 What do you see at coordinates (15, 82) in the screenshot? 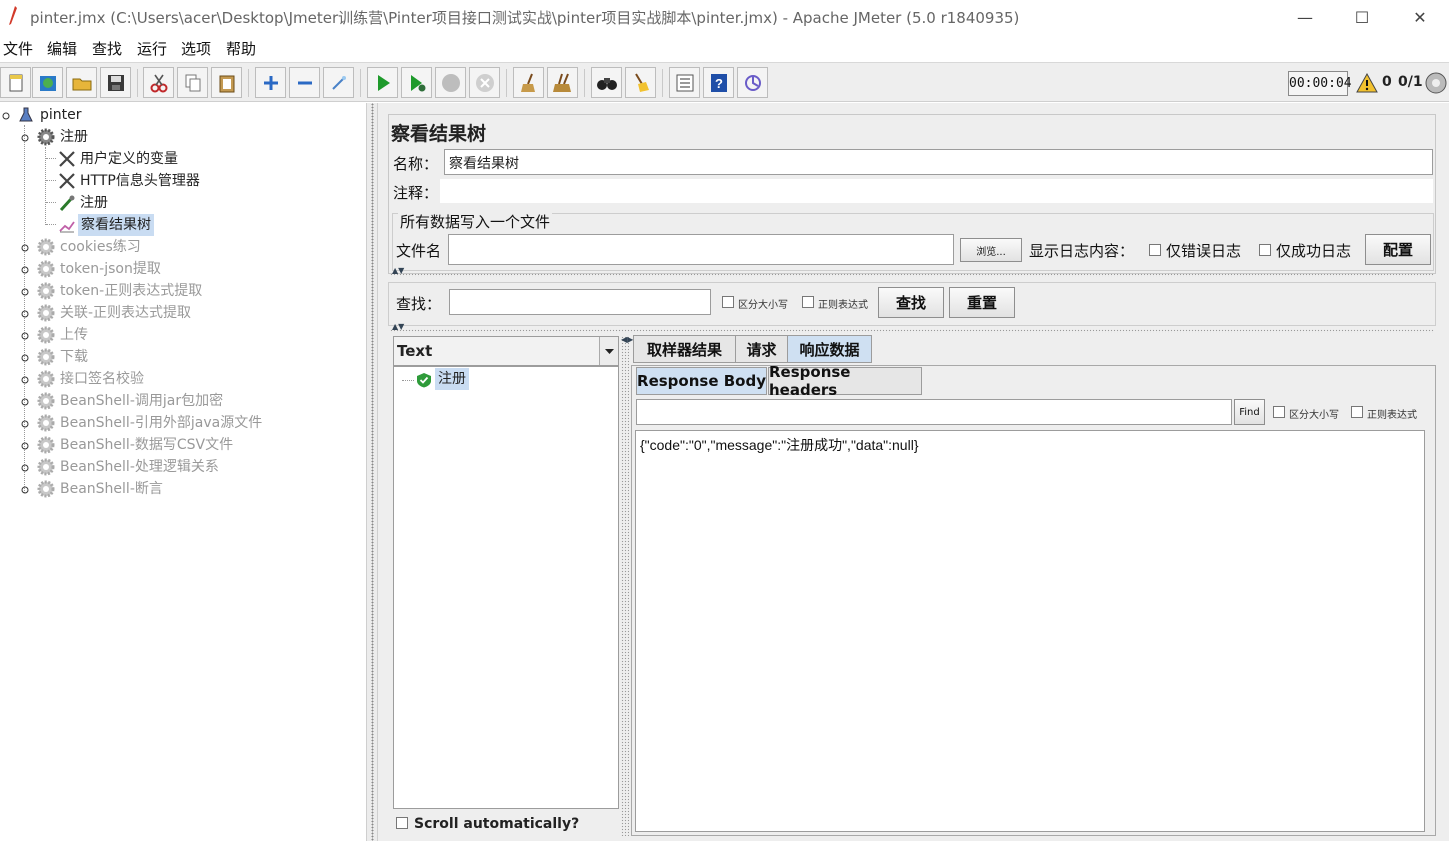
I see `new-button` at bounding box center [15, 82].